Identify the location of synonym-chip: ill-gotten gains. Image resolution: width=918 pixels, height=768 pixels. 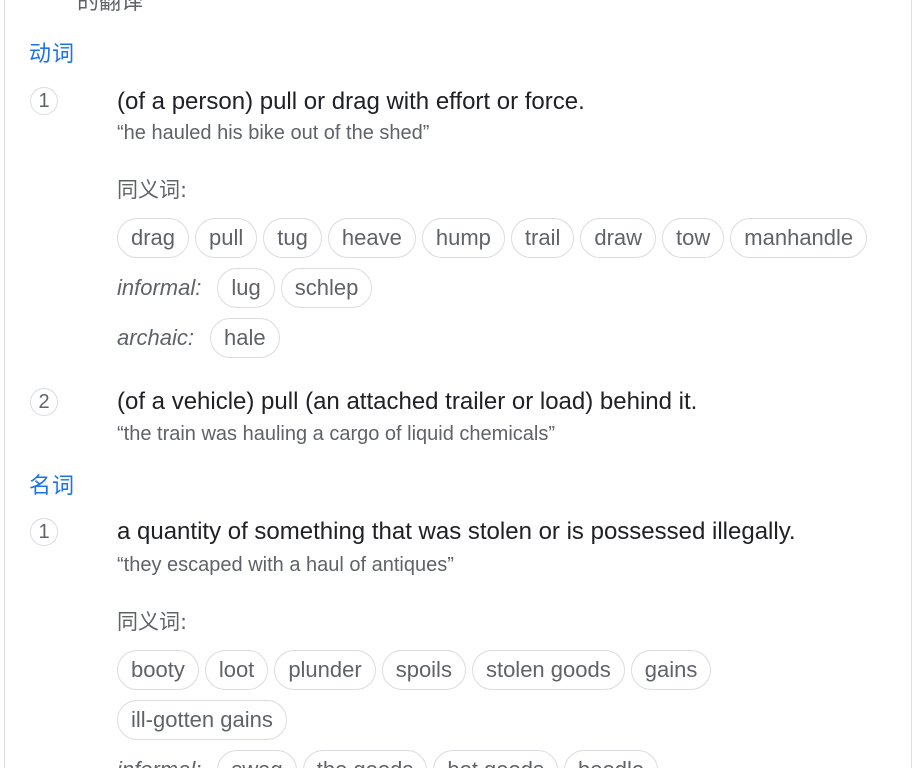
(202, 720).